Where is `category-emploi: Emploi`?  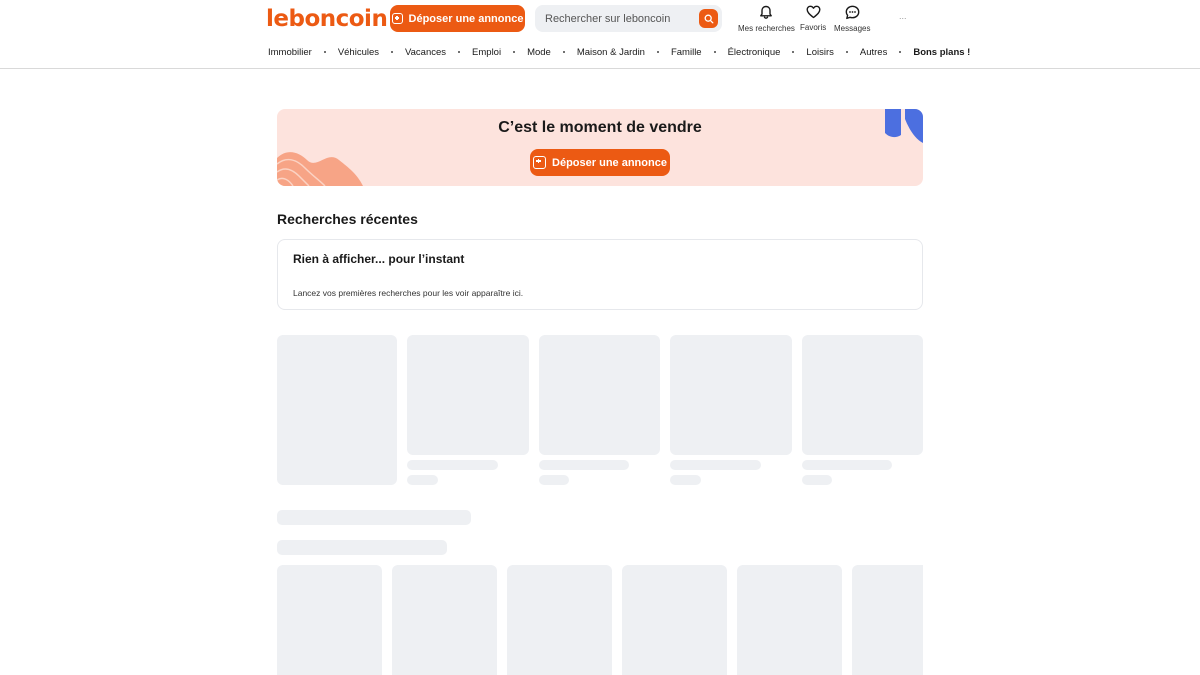
category-emploi: Emploi is located at coordinates (486, 52).